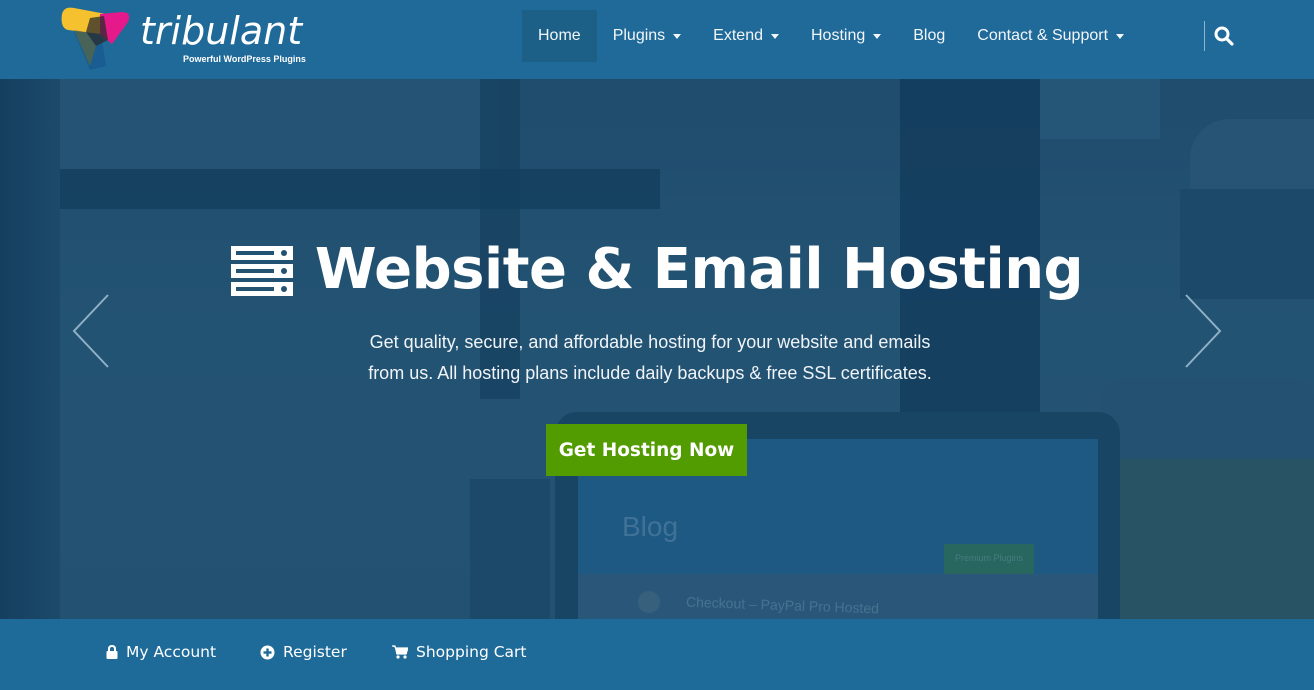  I want to click on get-hosting-now-button: Get Hosting Now, so click(646, 450).